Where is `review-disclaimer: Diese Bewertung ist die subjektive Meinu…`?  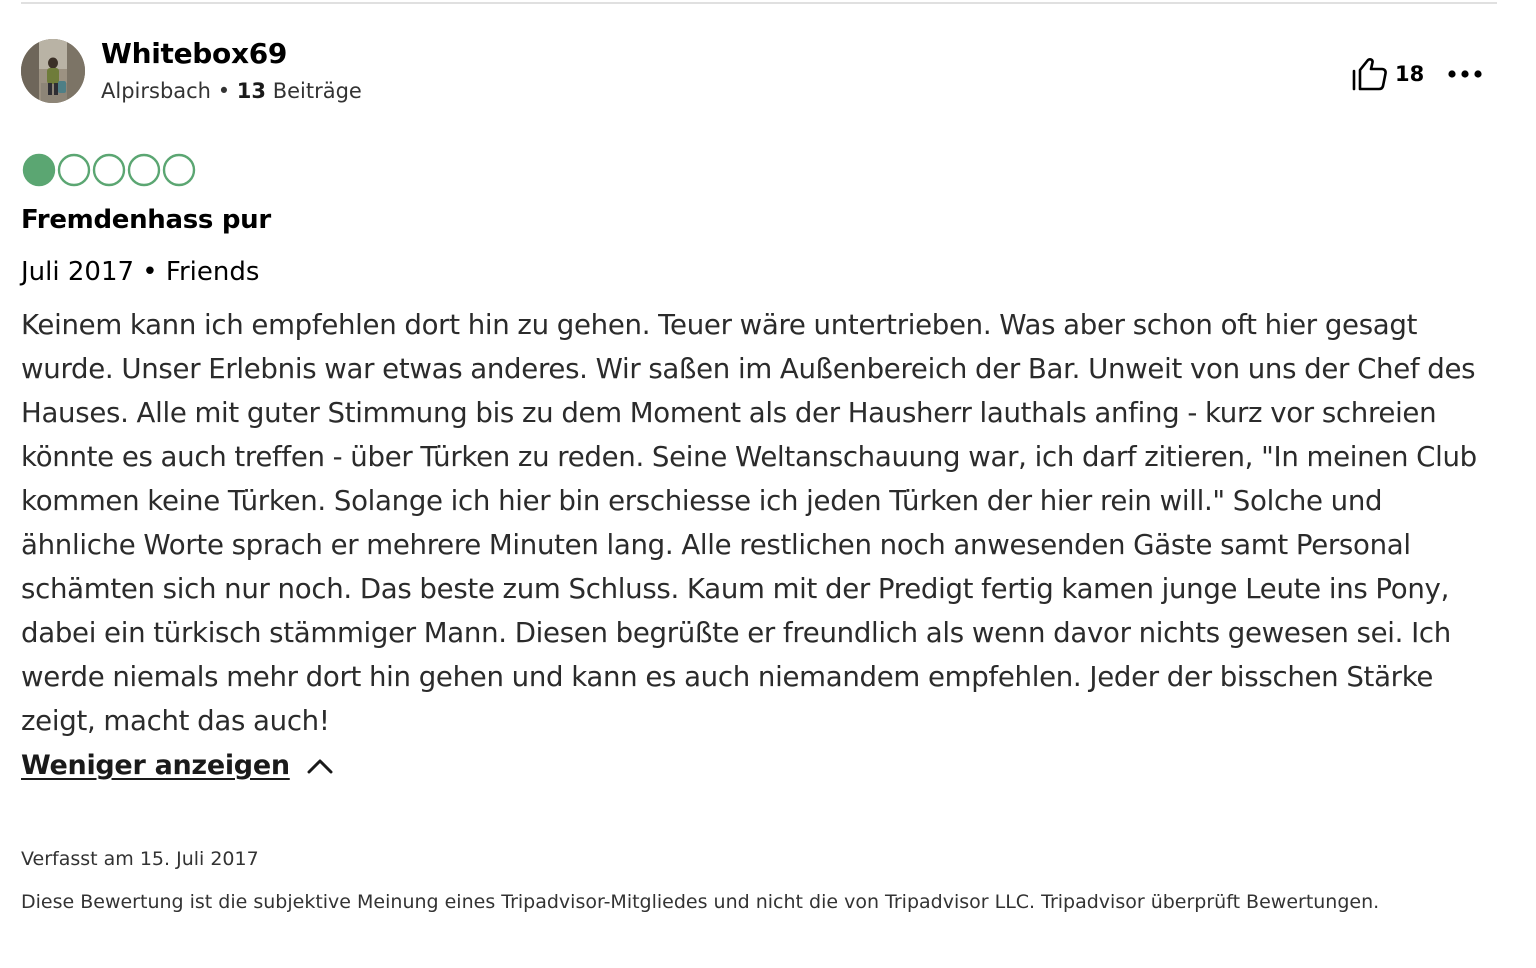
review-disclaimer: Diese Bewertung ist die subjektive Meinu… is located at coordinates (700, 902).